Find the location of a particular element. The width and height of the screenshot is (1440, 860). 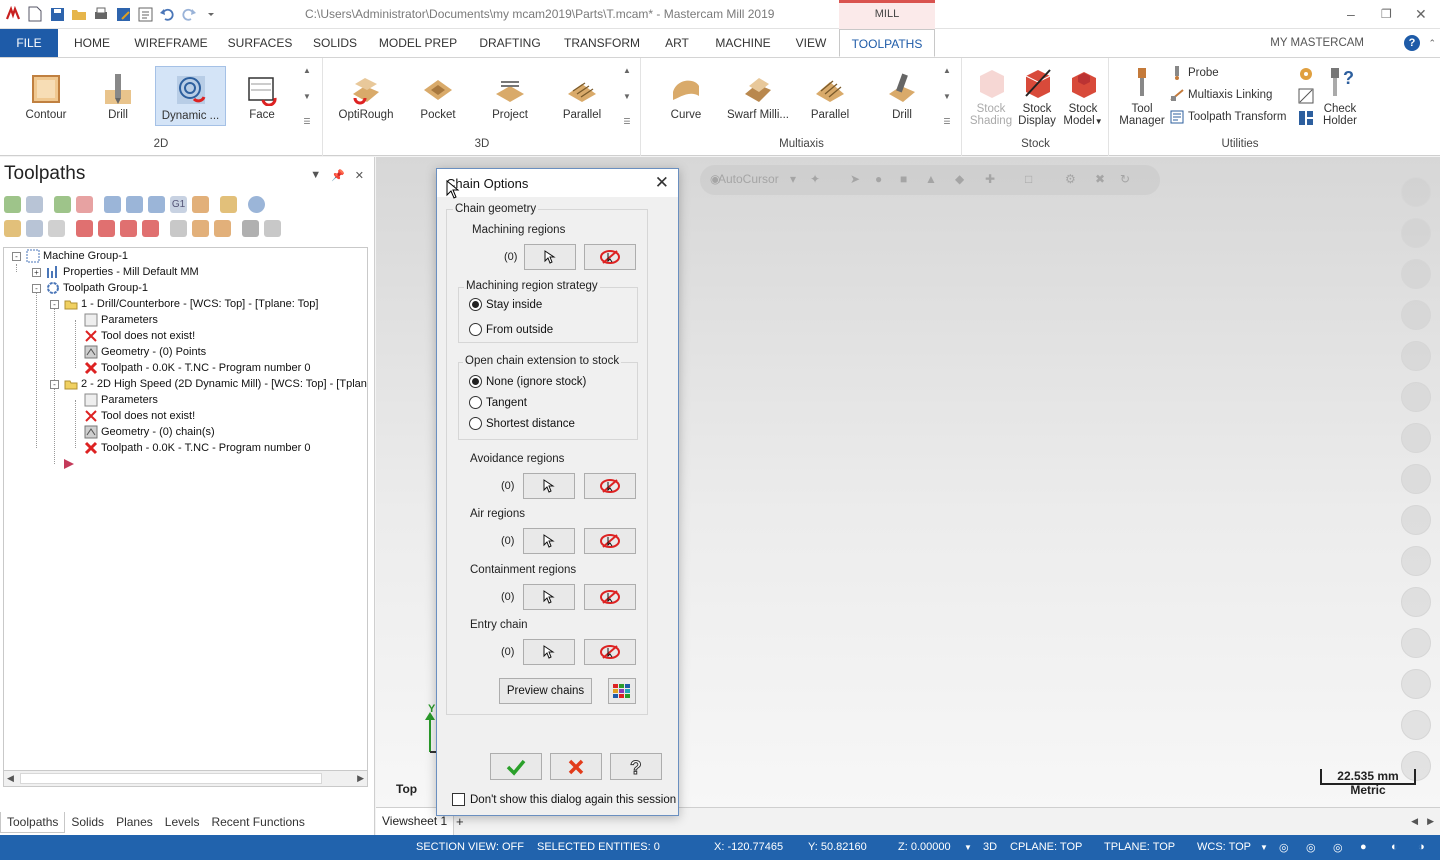

tree-node-machine-group: Machine Group-1 is located at coordinates (77, 256).